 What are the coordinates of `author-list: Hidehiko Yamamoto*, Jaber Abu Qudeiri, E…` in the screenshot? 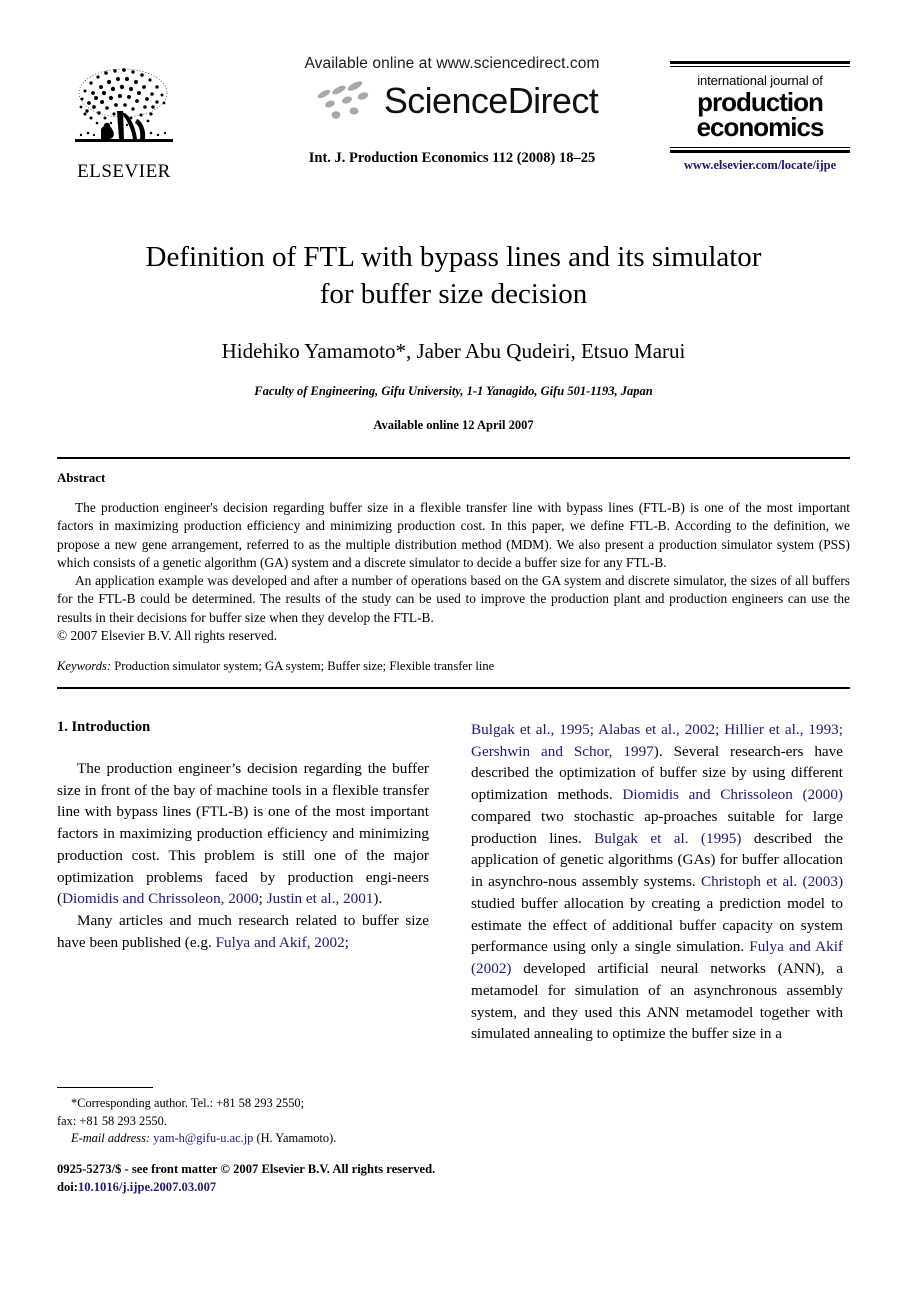 It's located at (453, 351).